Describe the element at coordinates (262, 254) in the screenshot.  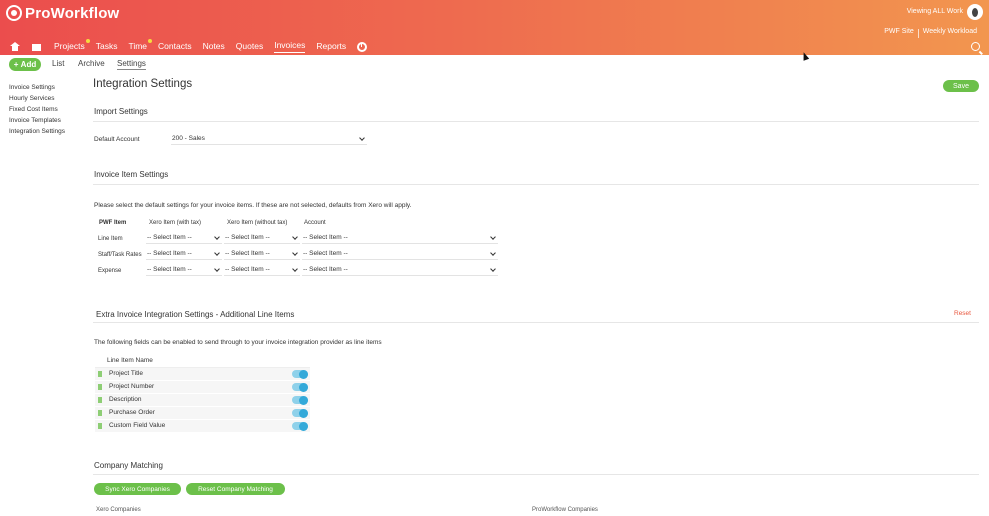
I see `rates-without-tax-select: -- Select Item --` at that location.